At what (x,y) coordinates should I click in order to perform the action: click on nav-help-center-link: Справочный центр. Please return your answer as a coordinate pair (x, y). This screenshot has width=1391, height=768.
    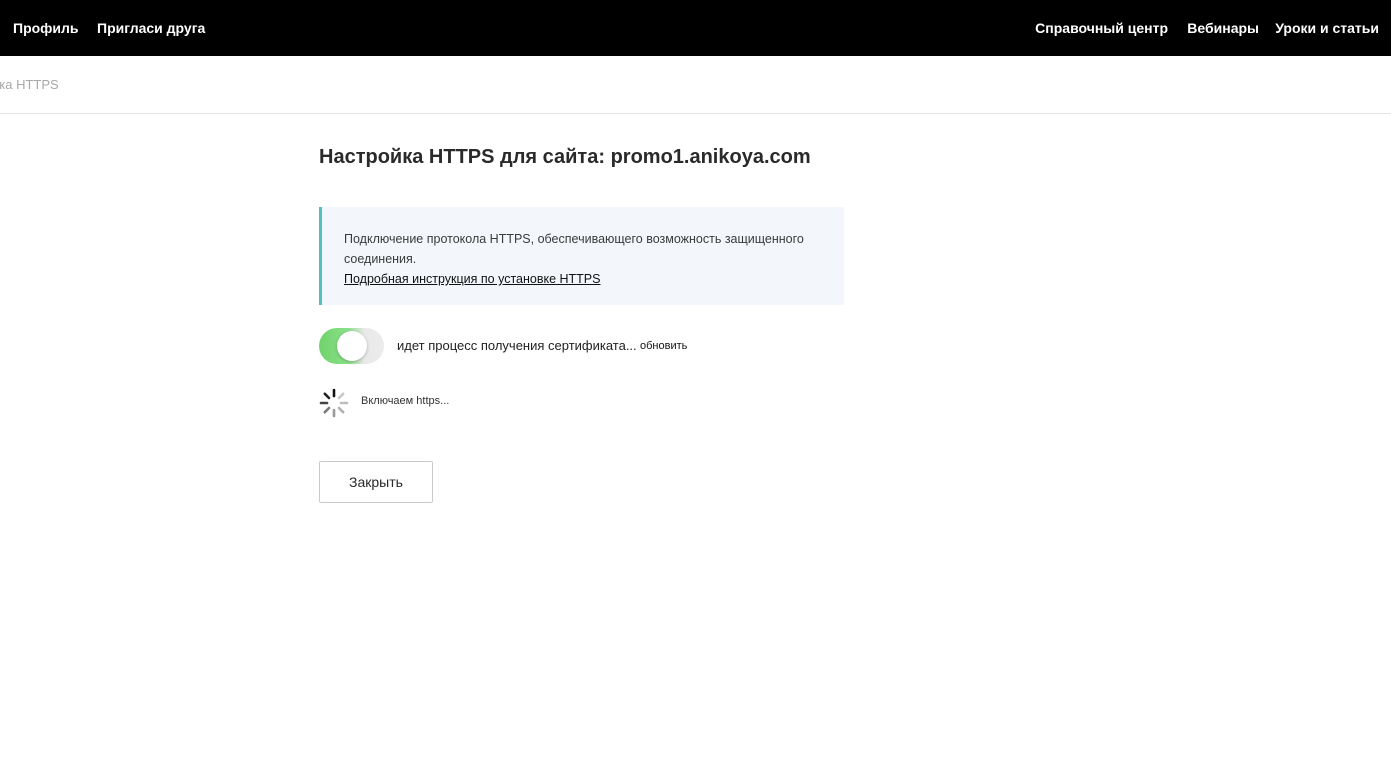
    Looking at the image, I should click on (1101, 28).